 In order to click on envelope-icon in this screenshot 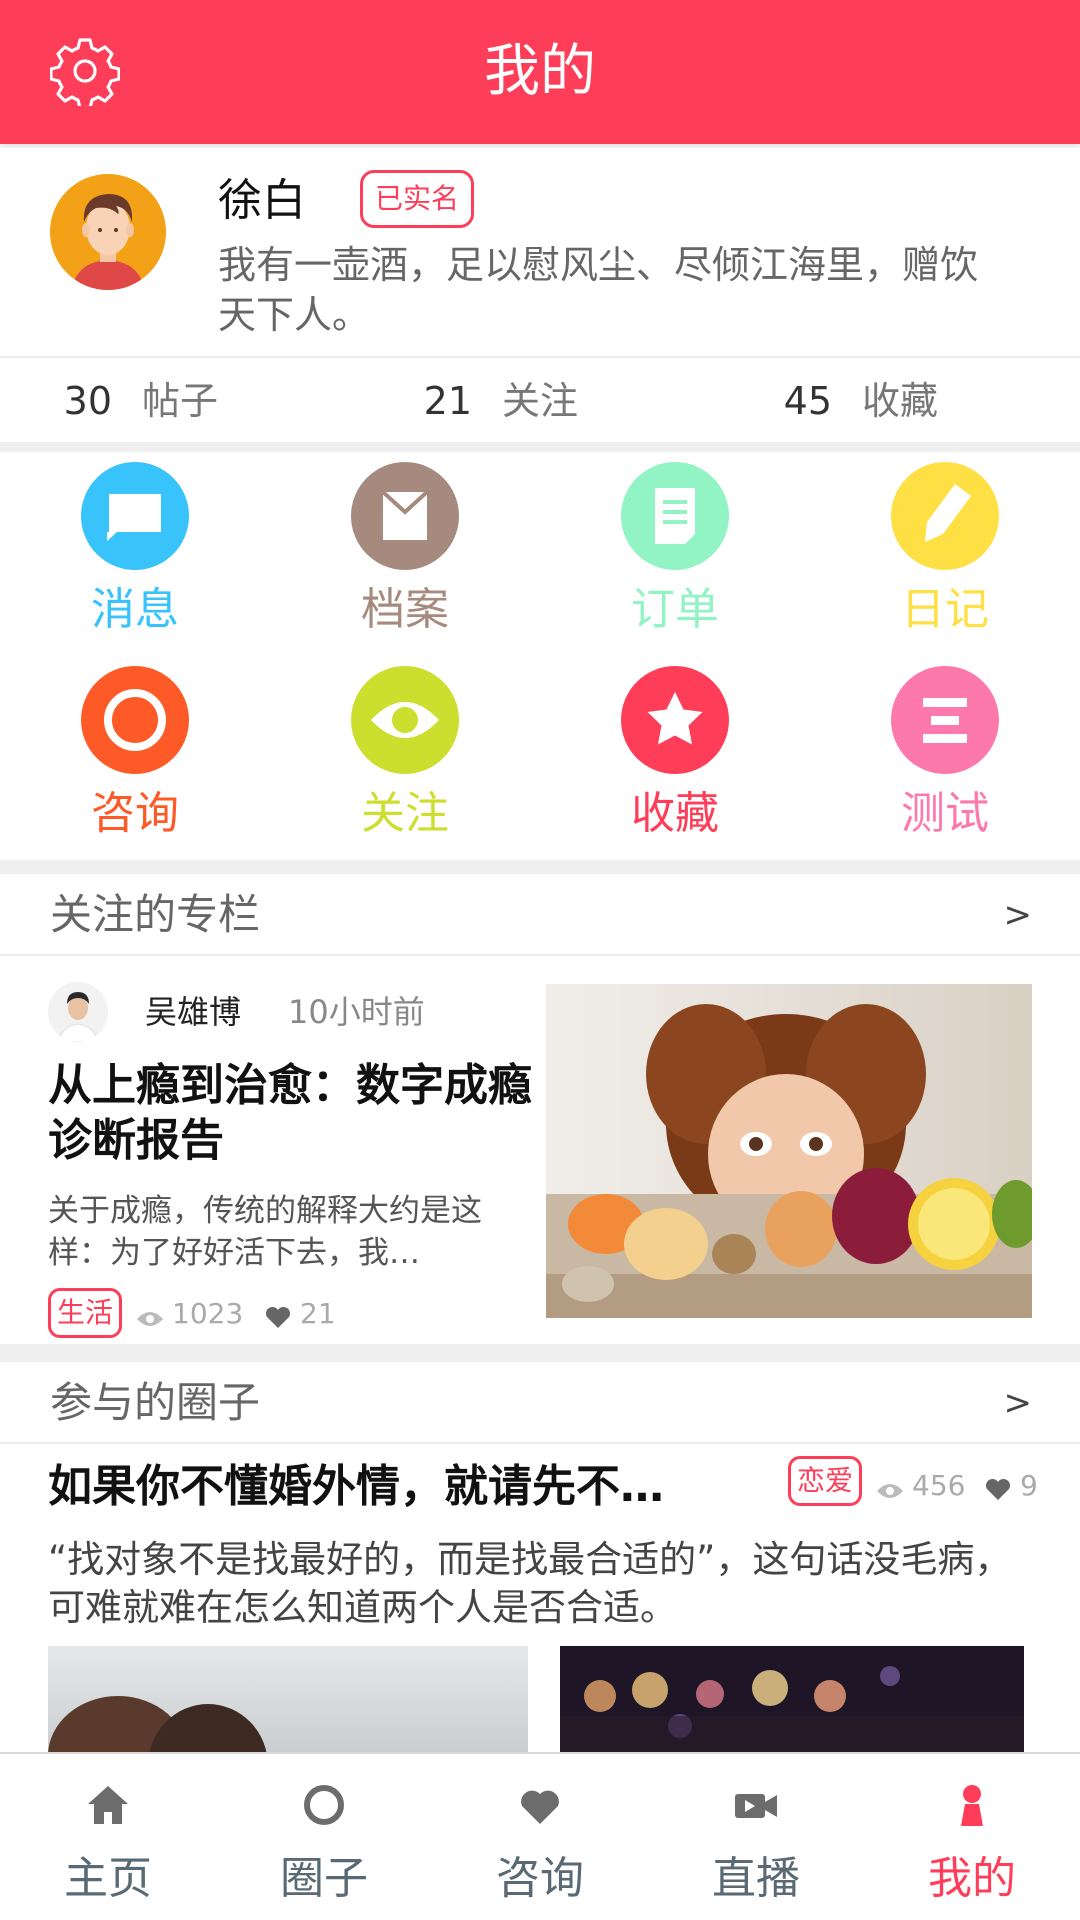, I will do `click(405, 516)`.